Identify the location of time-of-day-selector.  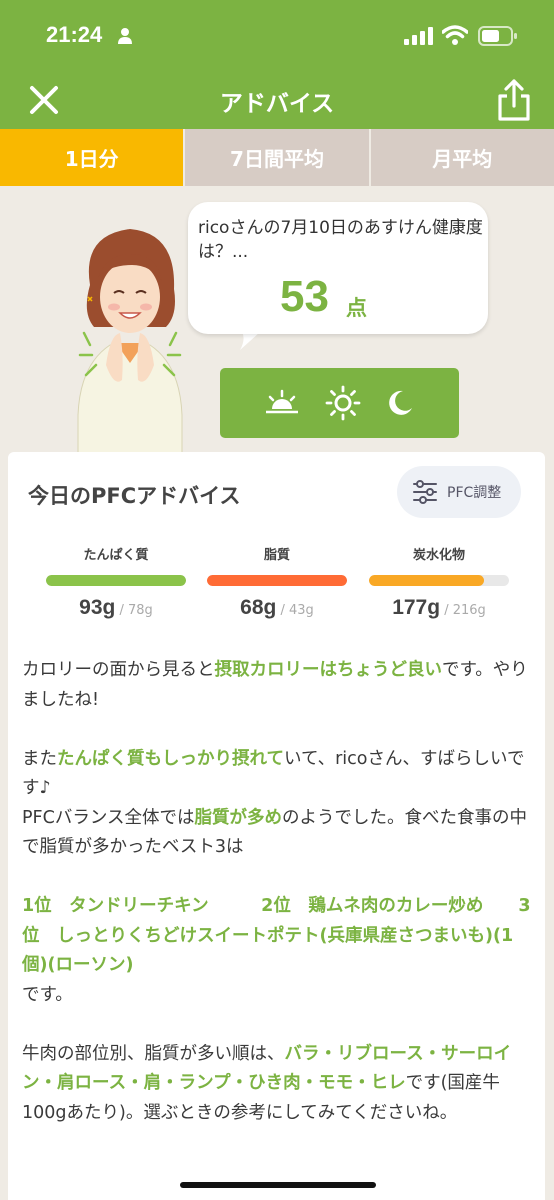
(339, 403).